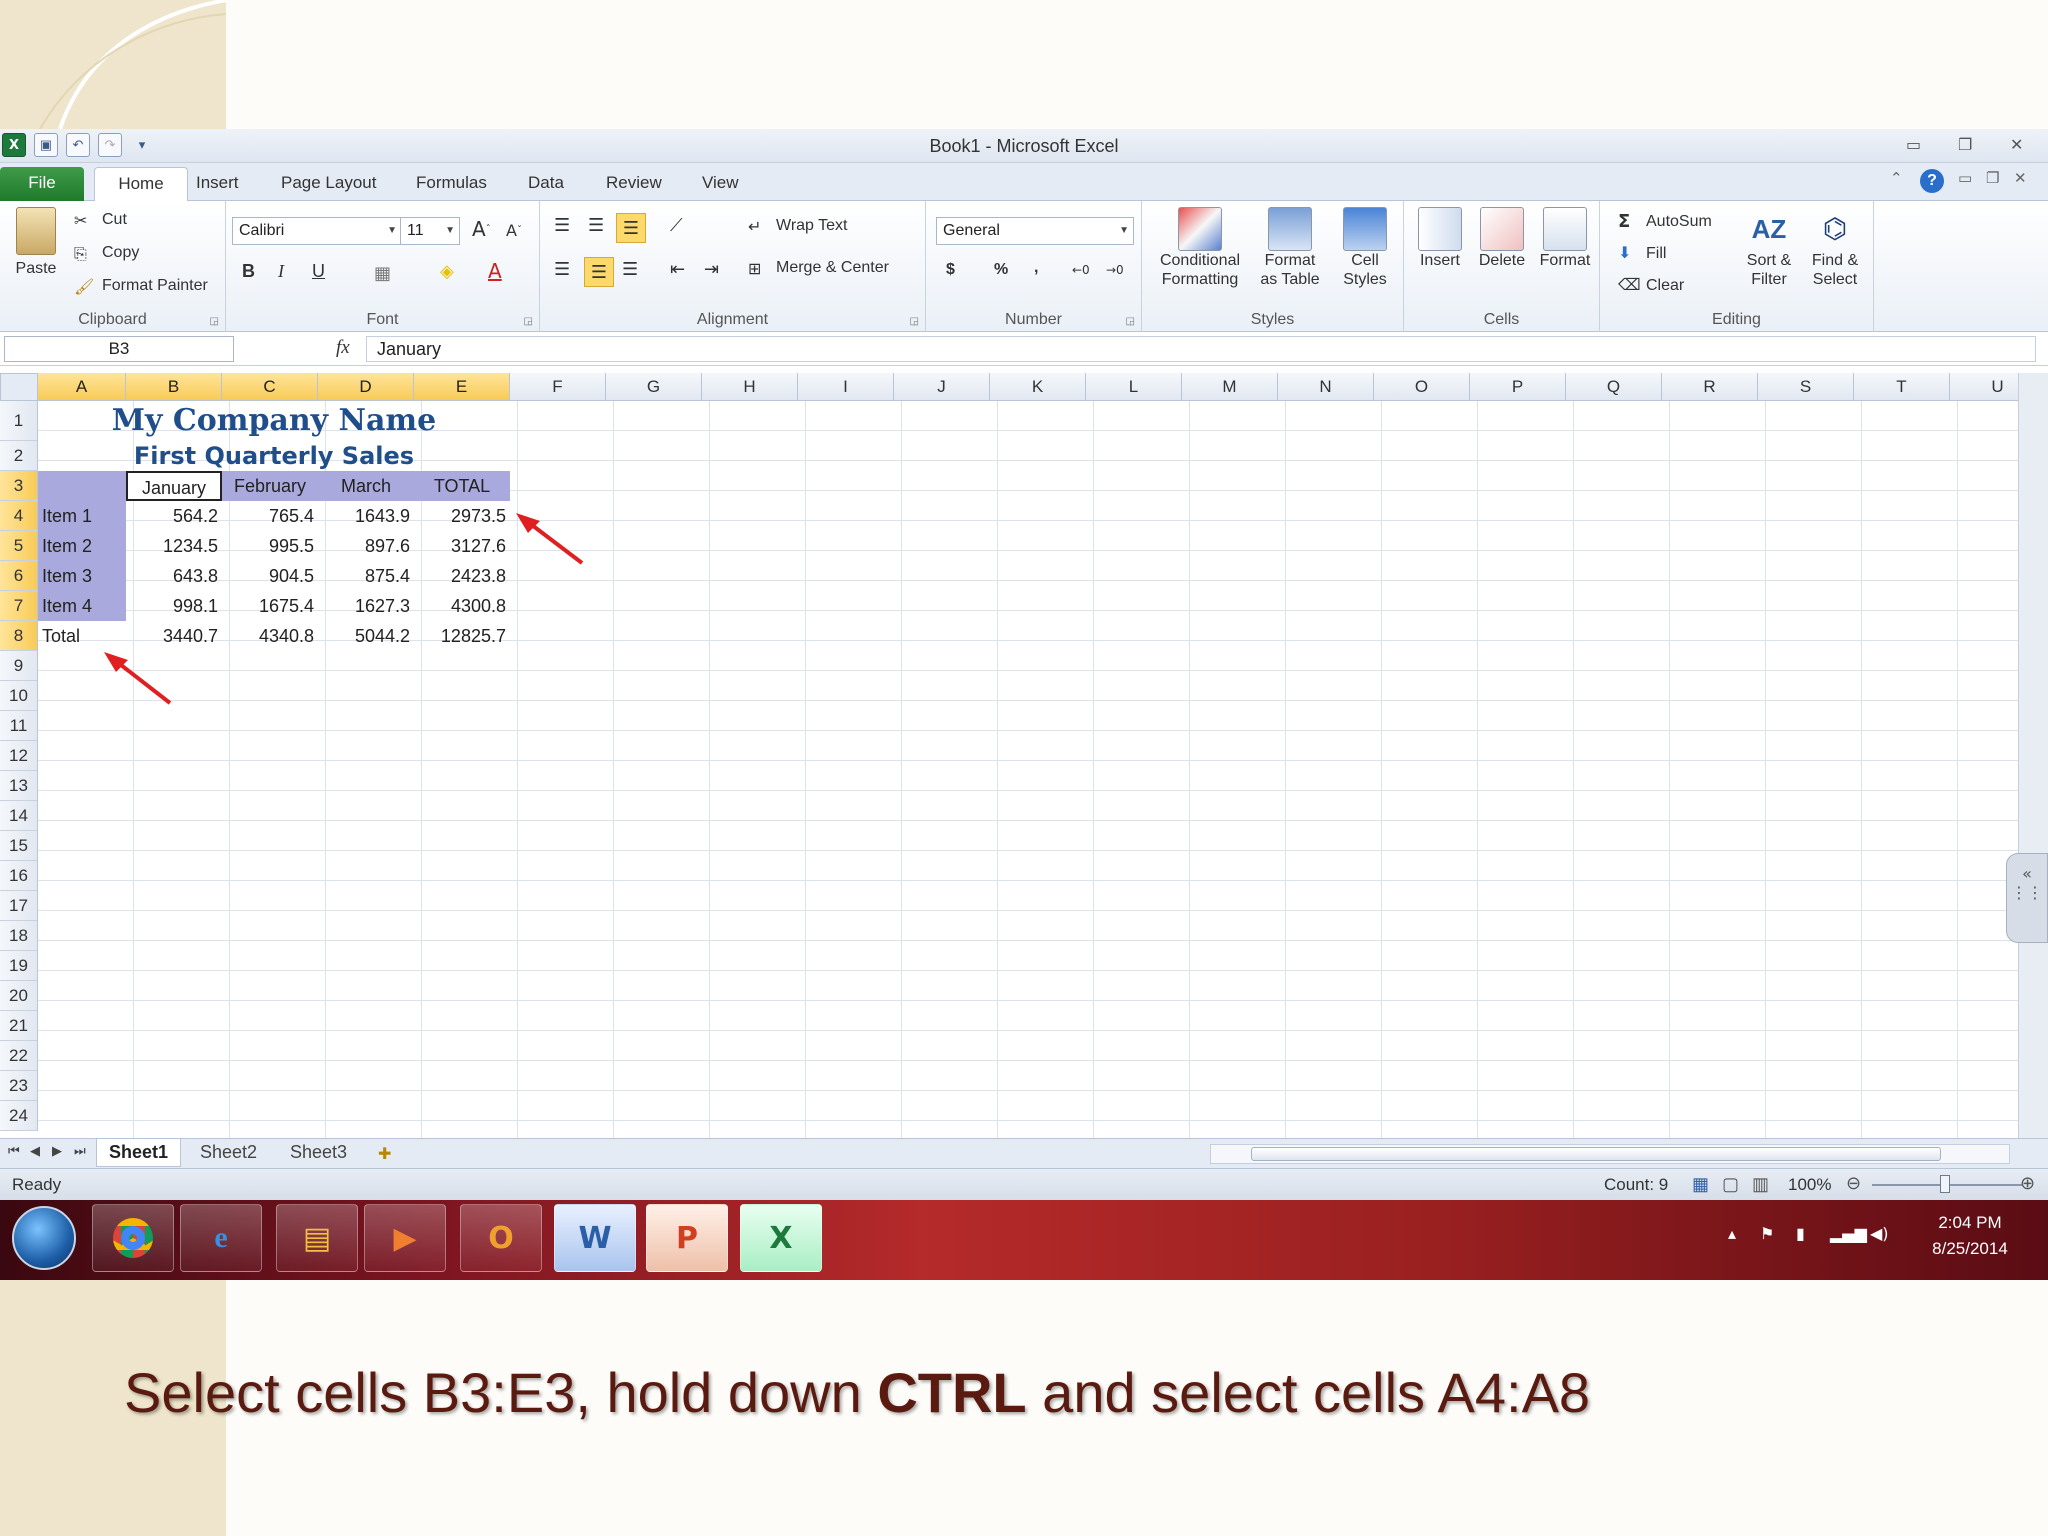  Describe the element at coordinates (19, 876) in the screenshot. I see `row-header-16: 16` at that location.